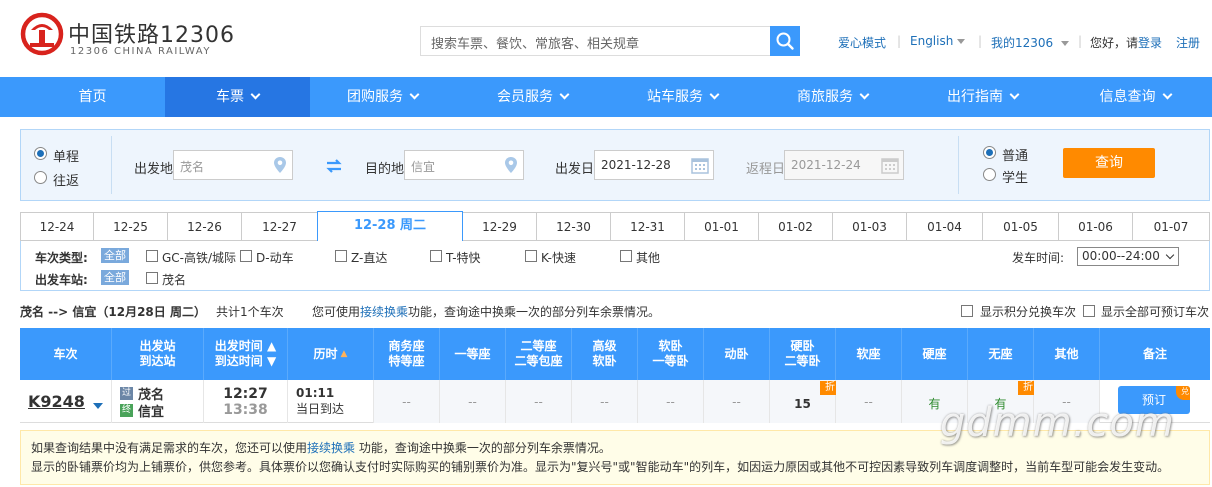 The image size is (1212, 487). Describe the element at coordinates (945, 226) in the screenshot. I see `date-tab: 01-04` at that location.